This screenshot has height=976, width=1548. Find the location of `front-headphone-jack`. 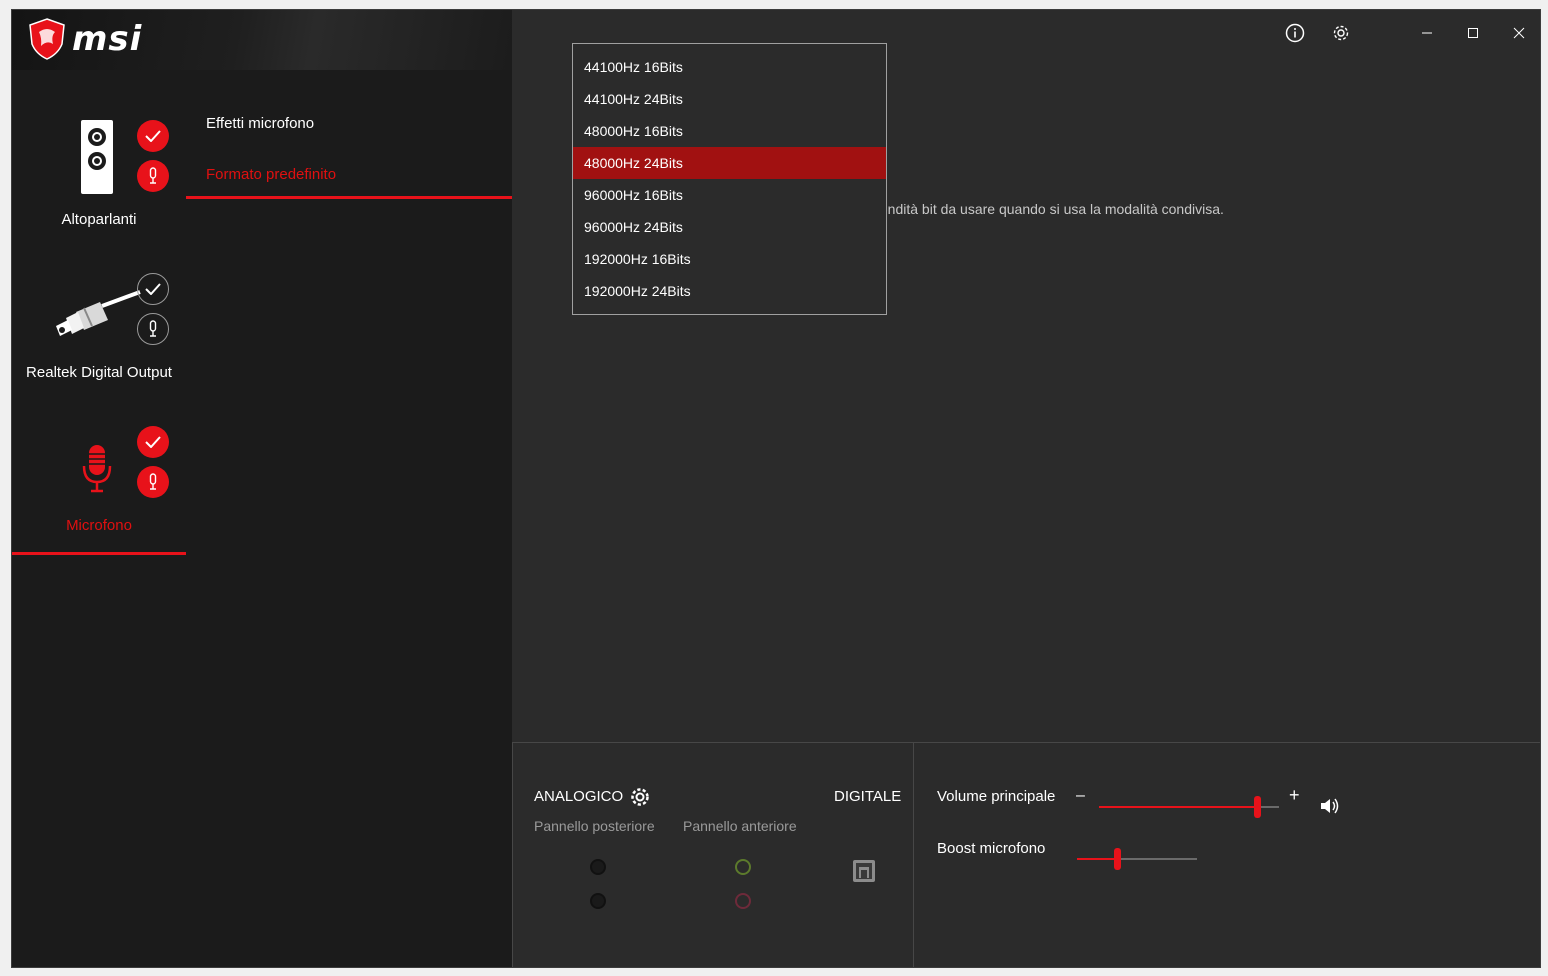

front-headphone-jack is located at coordinates (743, 867).